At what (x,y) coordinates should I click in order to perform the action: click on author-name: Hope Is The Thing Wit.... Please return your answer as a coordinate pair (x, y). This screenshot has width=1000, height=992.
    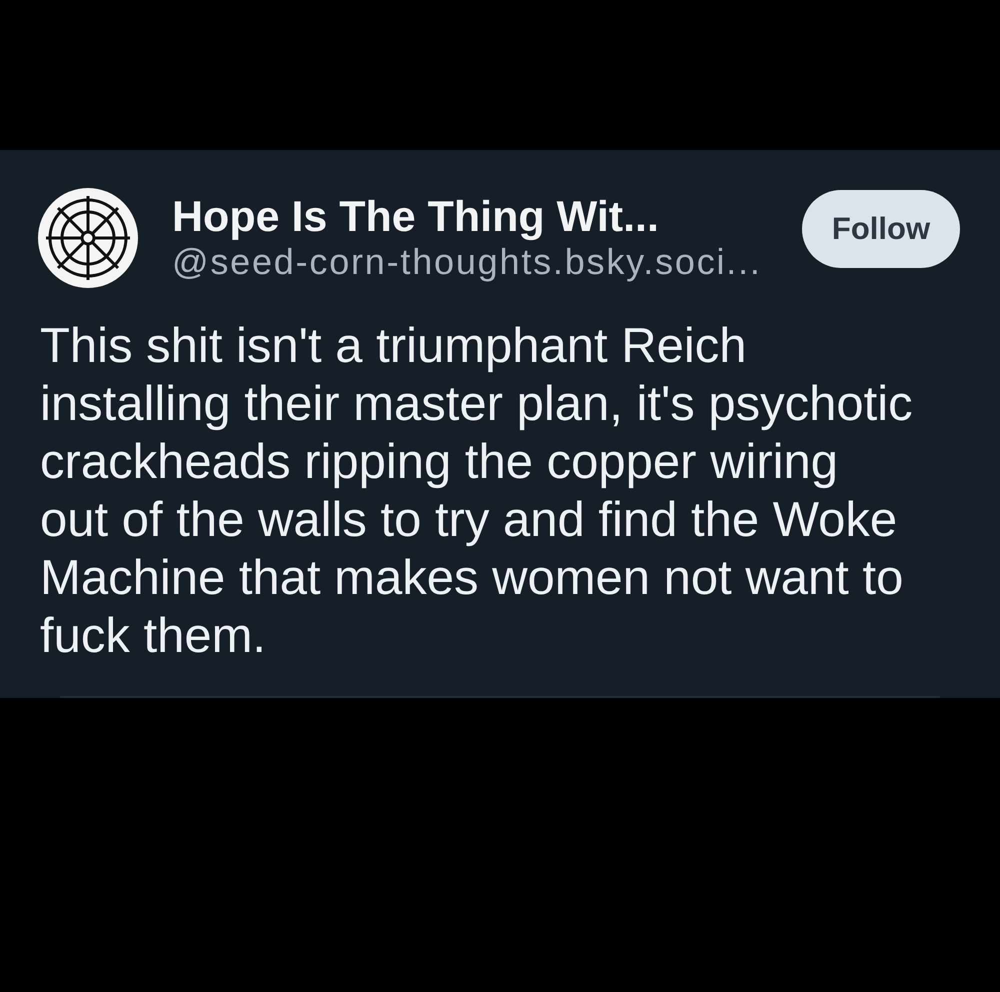
    Looking at the image, I should click on (487, 217).